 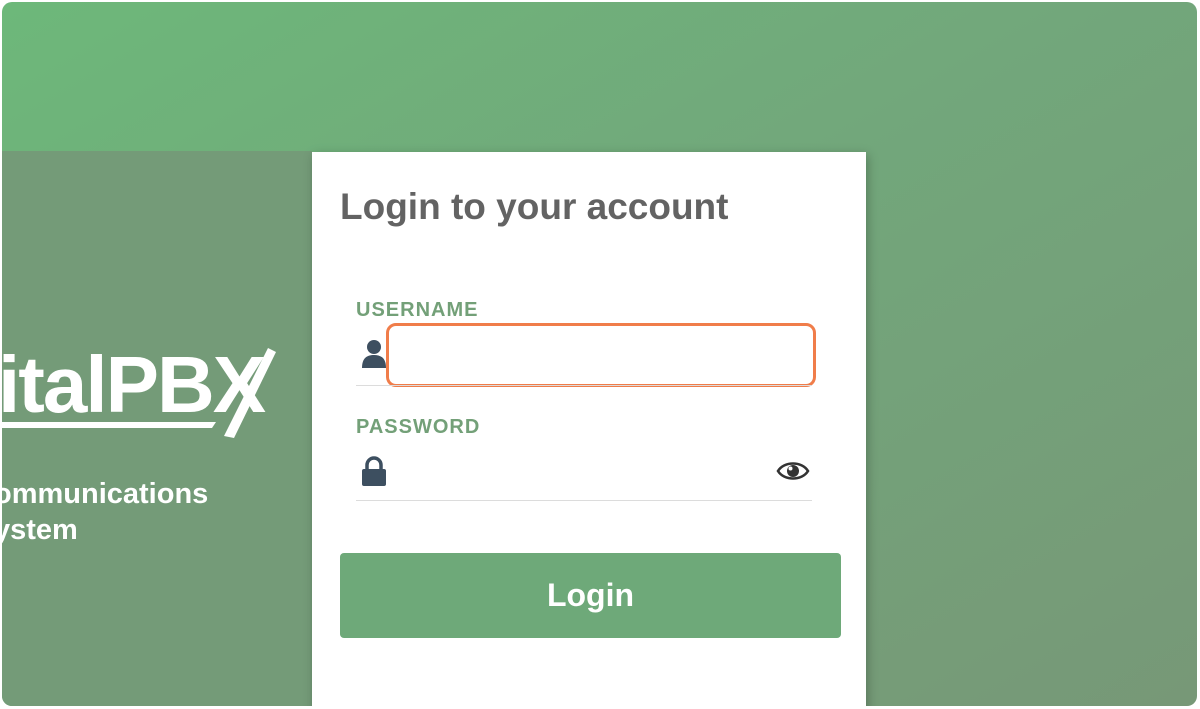 What do you see at coordinates (534, 206) in the screenshot?
I see `login-title: Login to your account` at bounding box center [534, 206].